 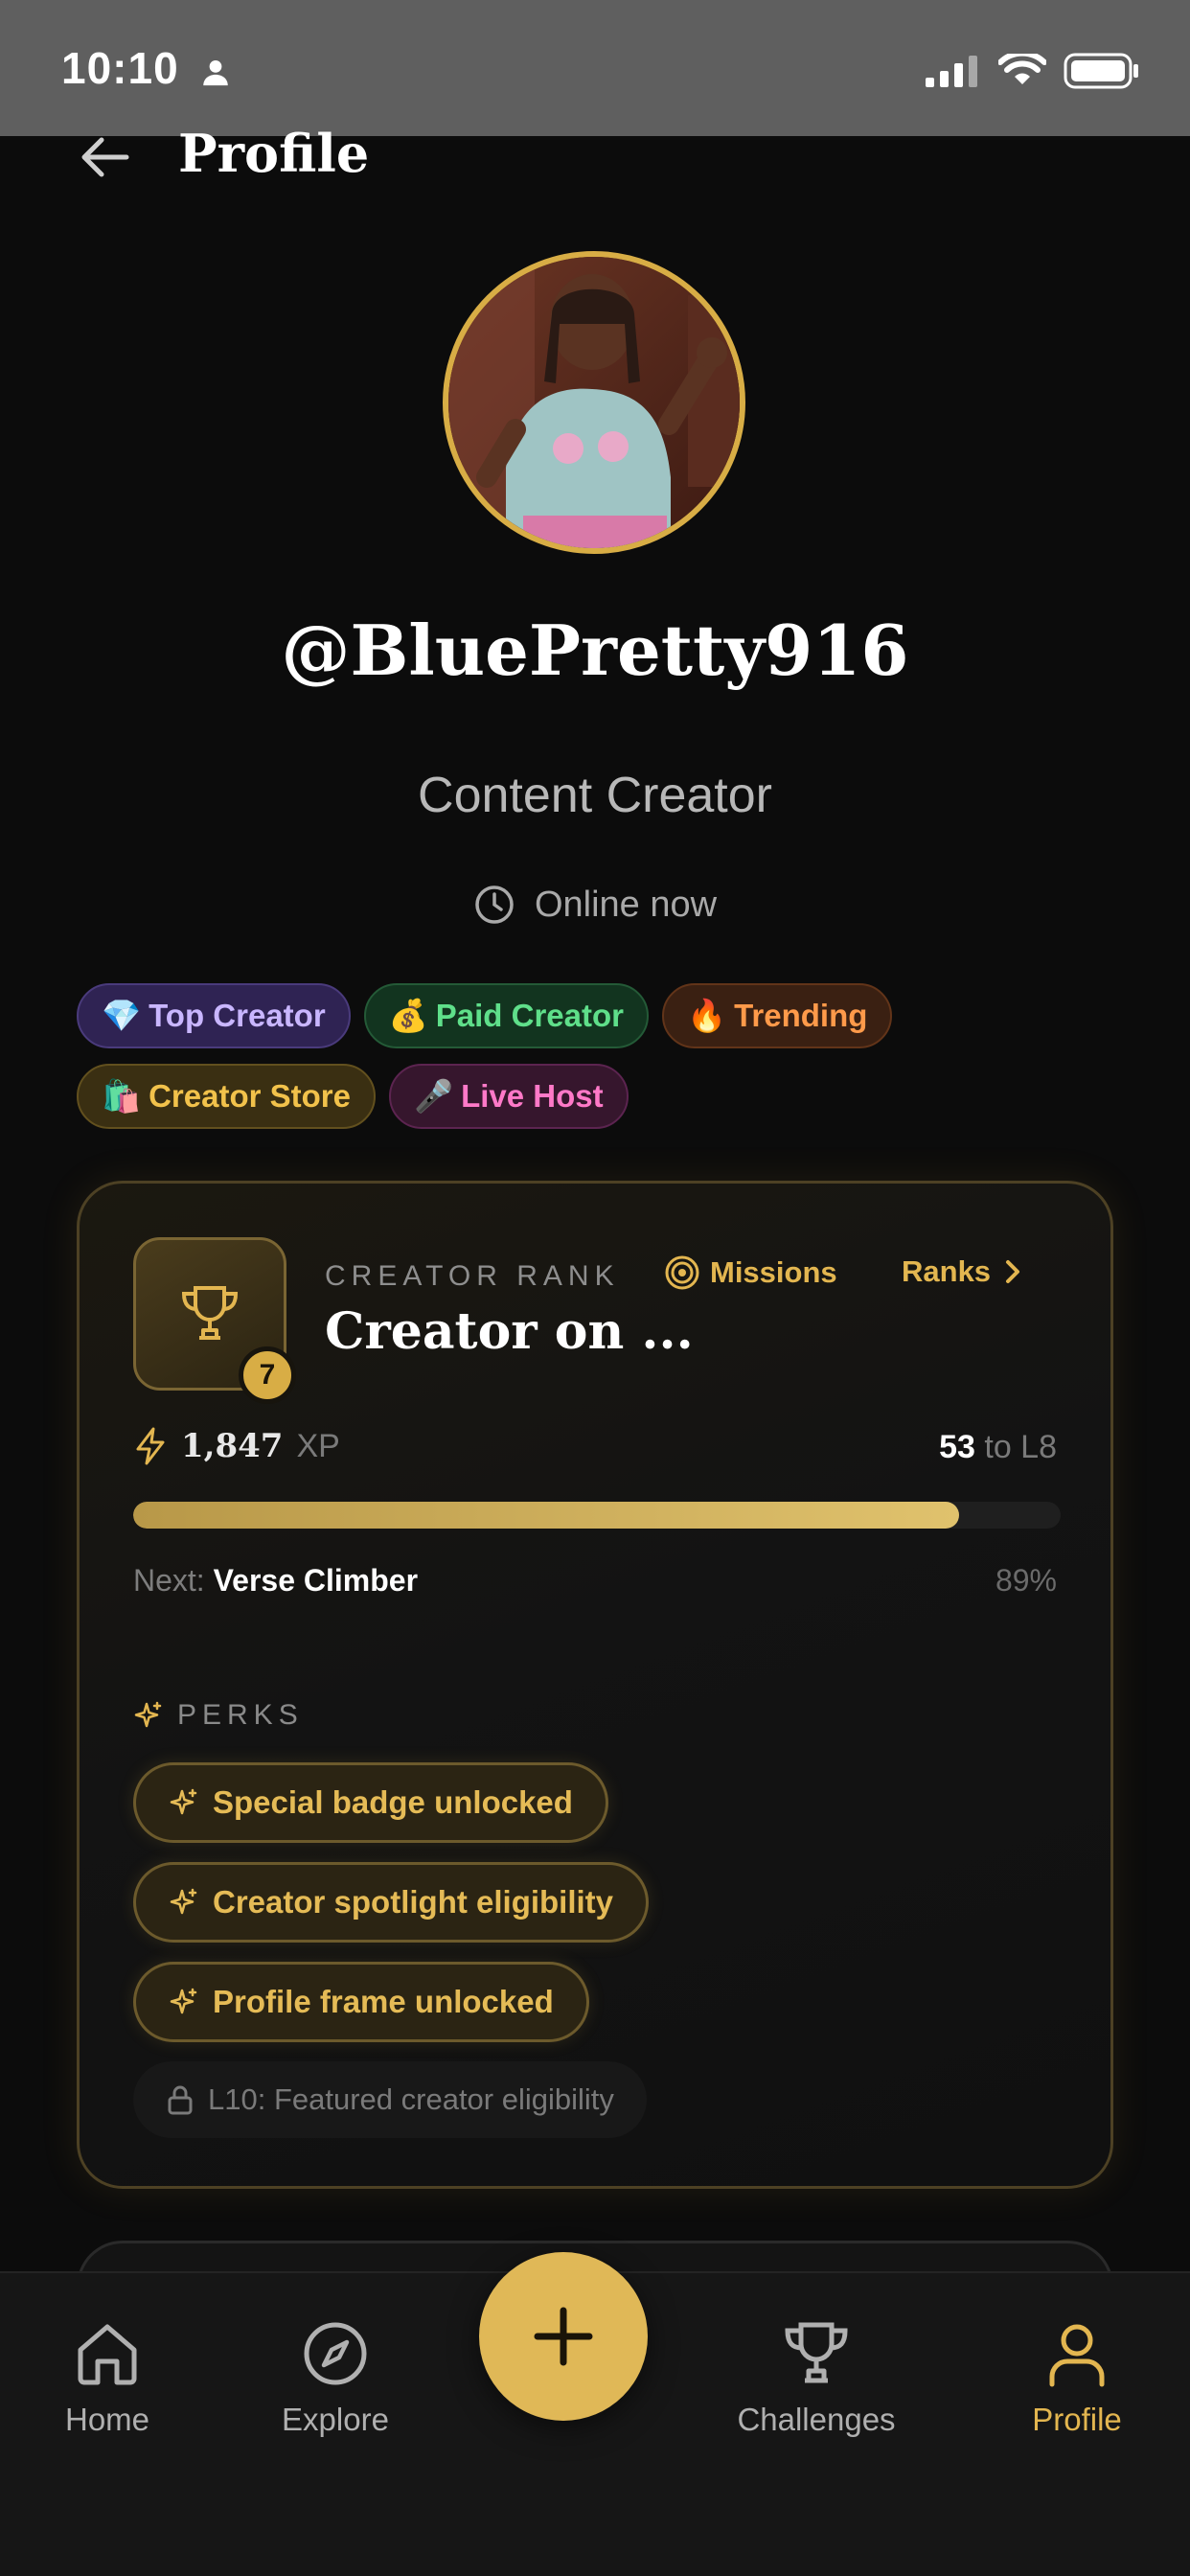 I want to click on rank-label: CREATOR RANK, so click(x=473, y=1276).